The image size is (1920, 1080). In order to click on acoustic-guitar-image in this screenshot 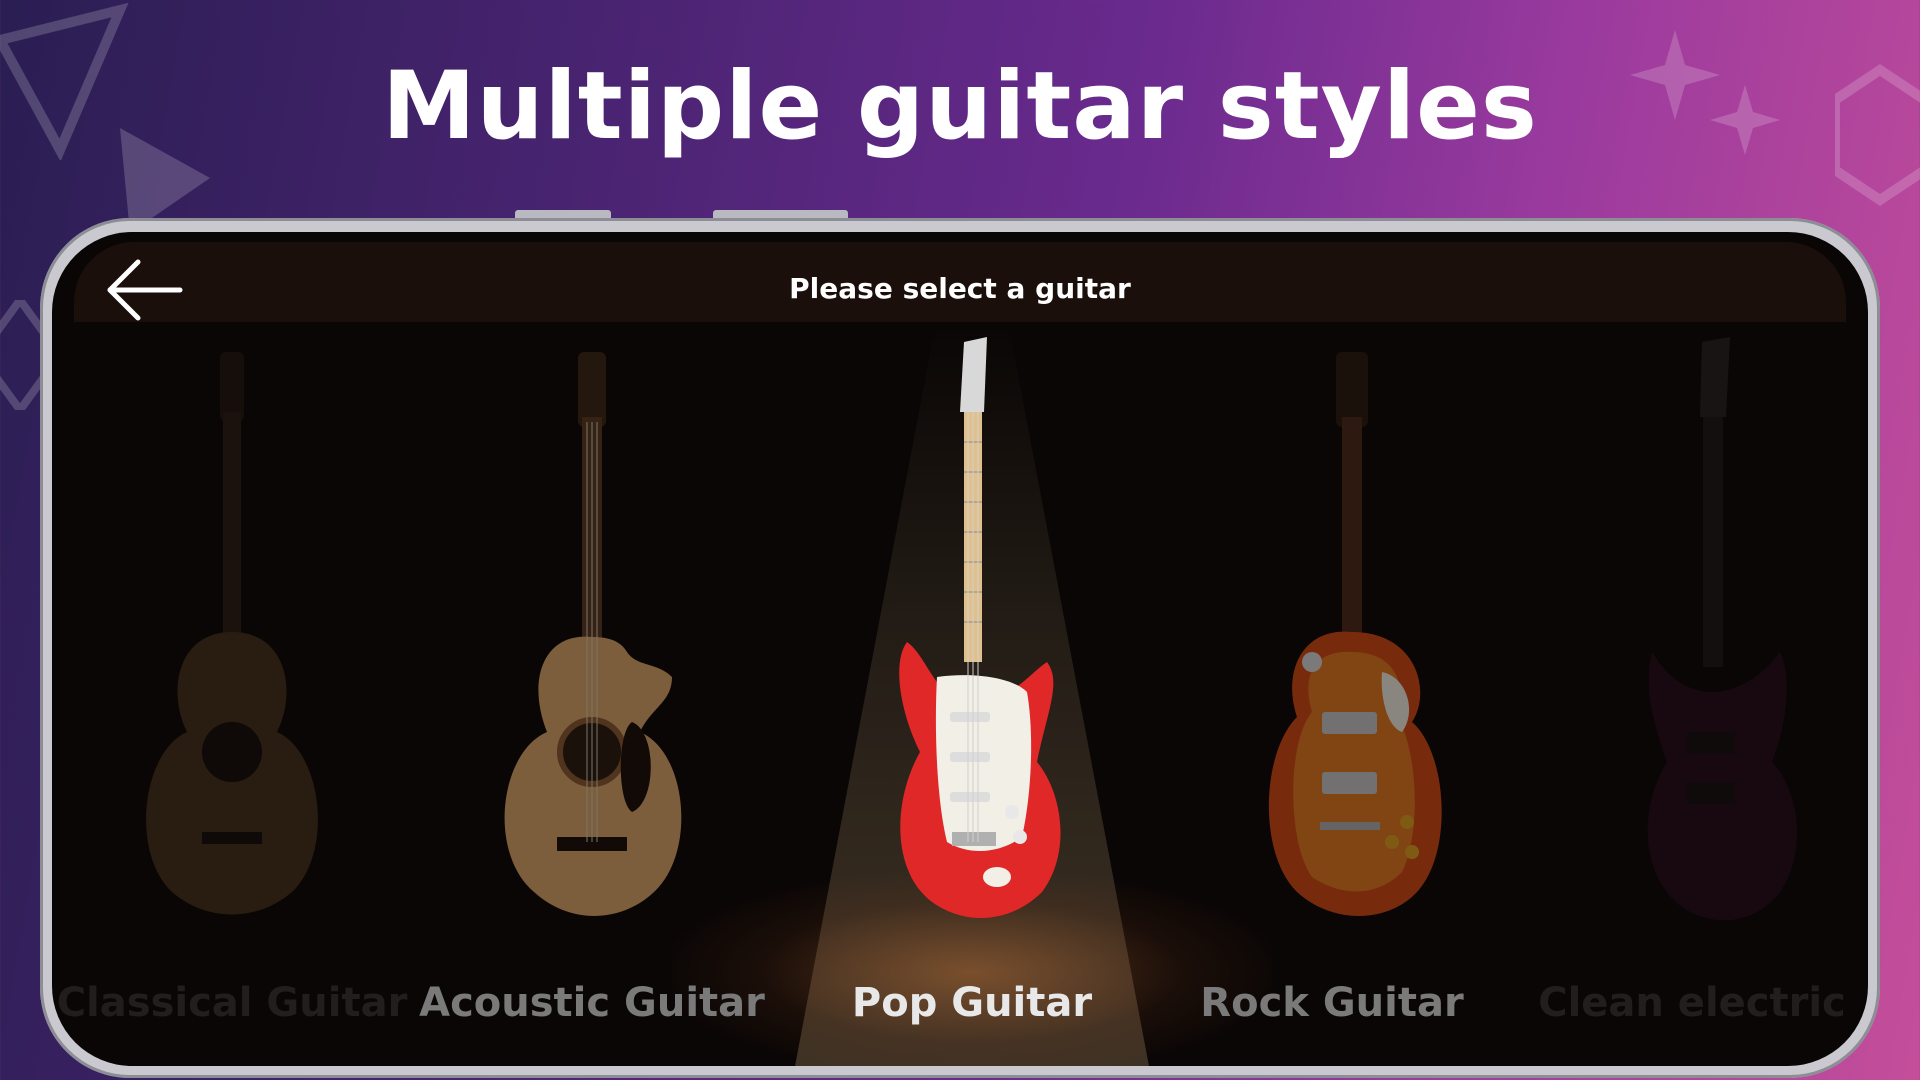, I will do `click(593, 634)`.